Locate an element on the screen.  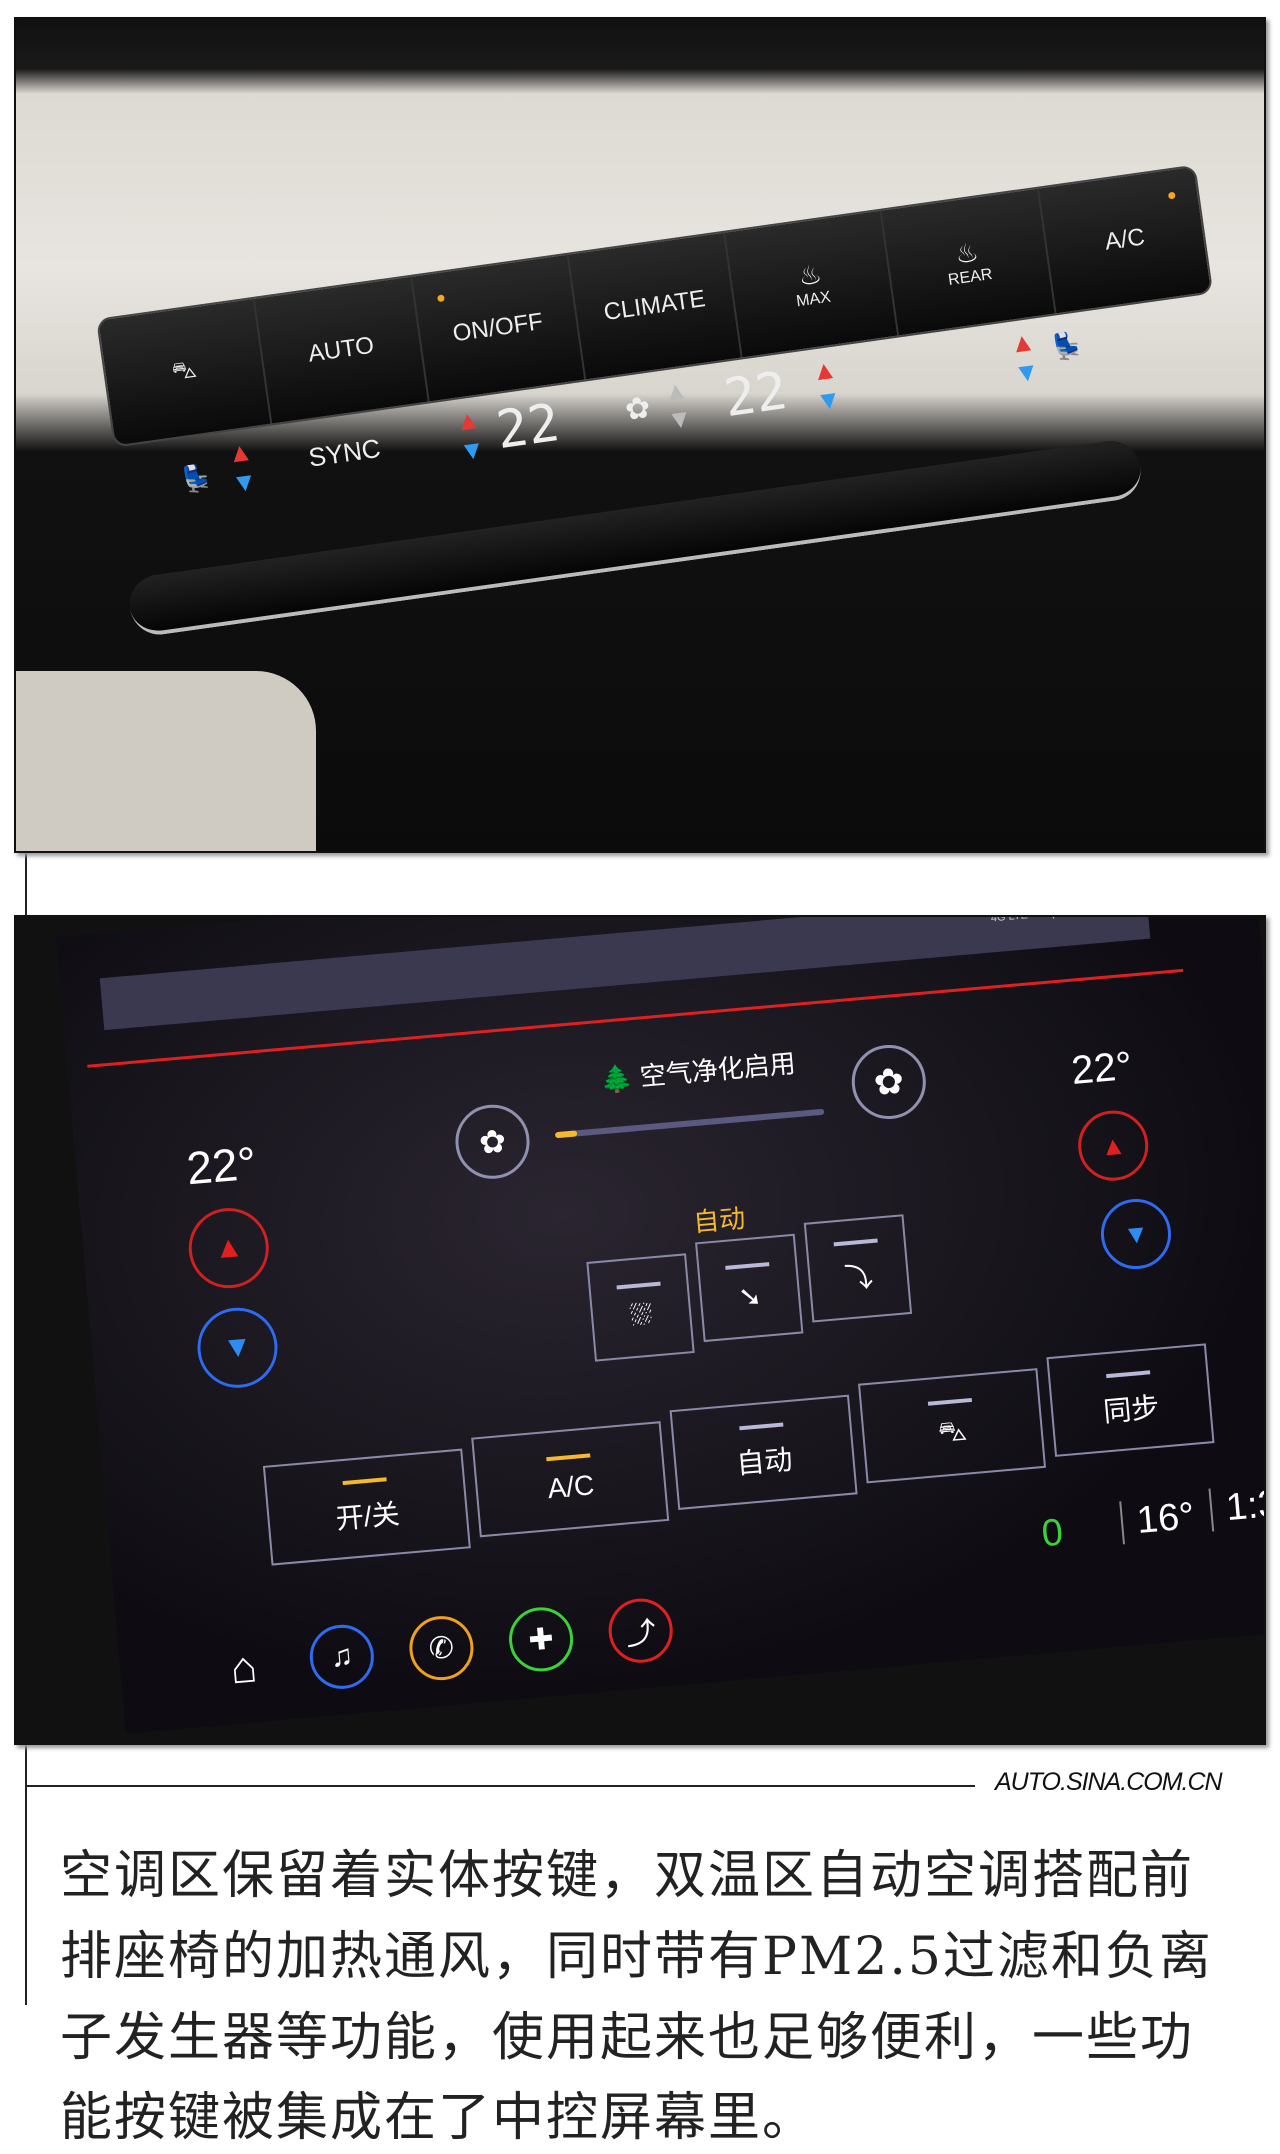
network-status: 4G LTE is located at coordinates (1009, 920).